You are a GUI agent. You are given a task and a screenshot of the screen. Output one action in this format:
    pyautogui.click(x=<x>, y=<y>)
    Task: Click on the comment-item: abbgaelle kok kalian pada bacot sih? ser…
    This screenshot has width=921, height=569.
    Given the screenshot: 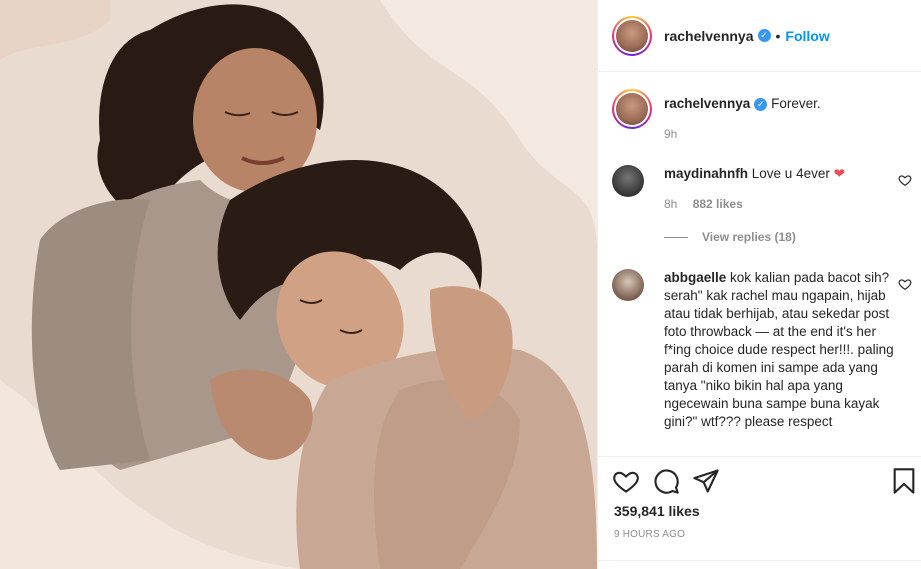 What is the action you would take?
    pyautogui.click(x=762, y=362)
    